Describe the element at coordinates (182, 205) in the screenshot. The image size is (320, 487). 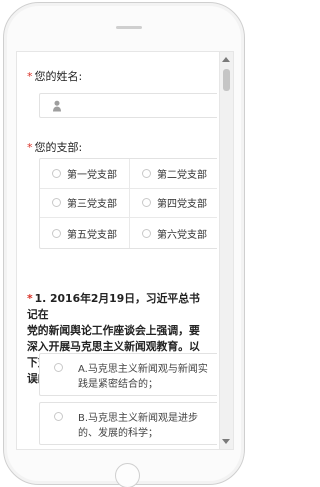
I see `branch-option-label: 第四党支部` at that location.